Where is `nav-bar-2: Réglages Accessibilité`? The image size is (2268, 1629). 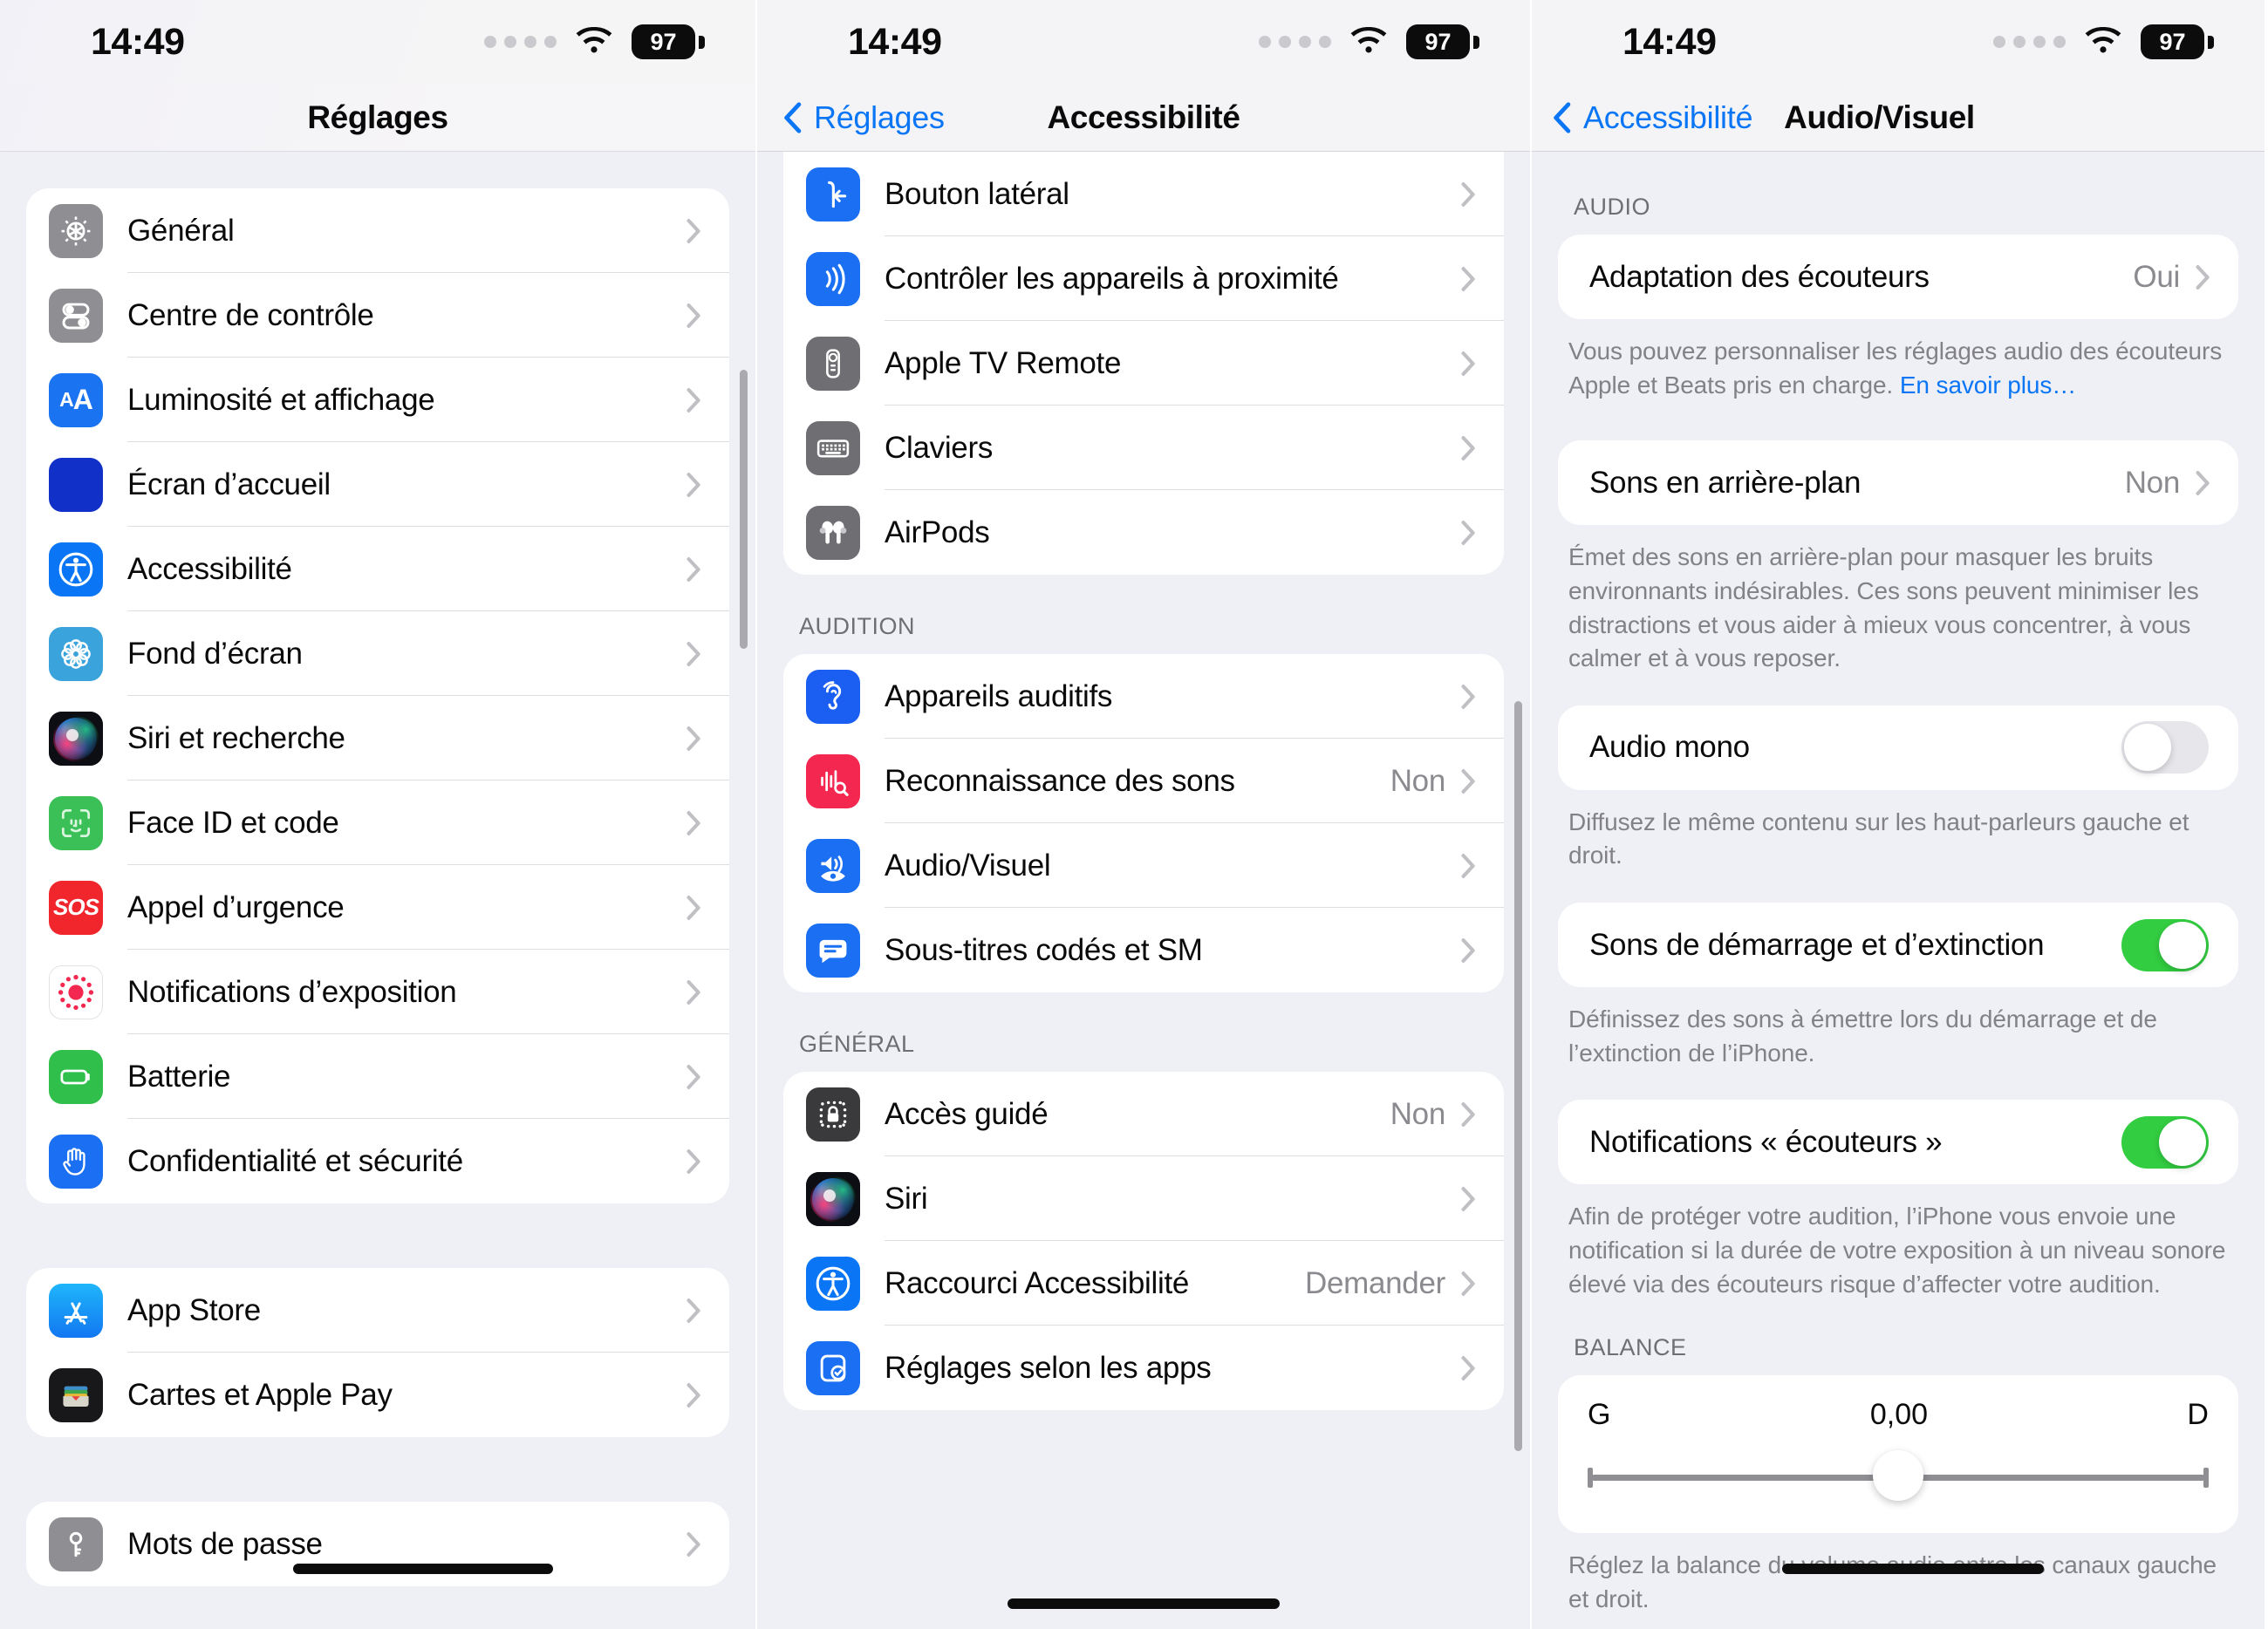 nav-bar-2: Réglages Accessibilité is located at coordinates (1143, 118).